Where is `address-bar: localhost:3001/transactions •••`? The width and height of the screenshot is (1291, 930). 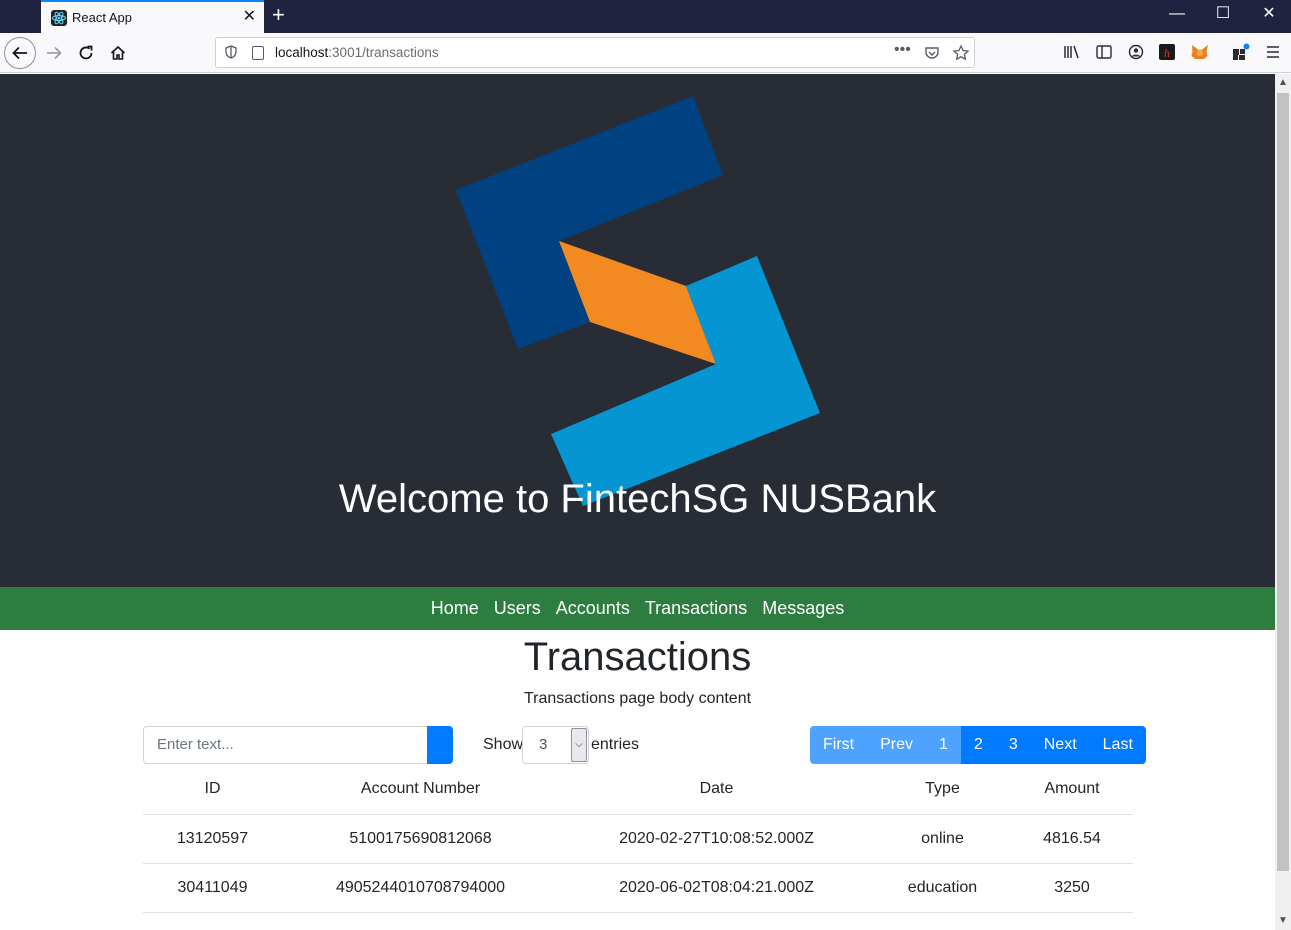
address-bar: localhost:3001/transactions ••• is located at coordinates (595, 52).